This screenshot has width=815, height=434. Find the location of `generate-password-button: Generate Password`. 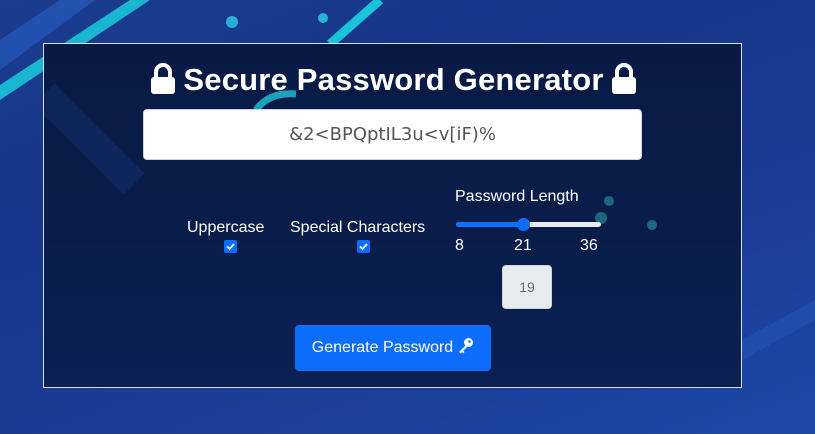

generate-password-button: Generate Password is located at coordinates (393, 348).